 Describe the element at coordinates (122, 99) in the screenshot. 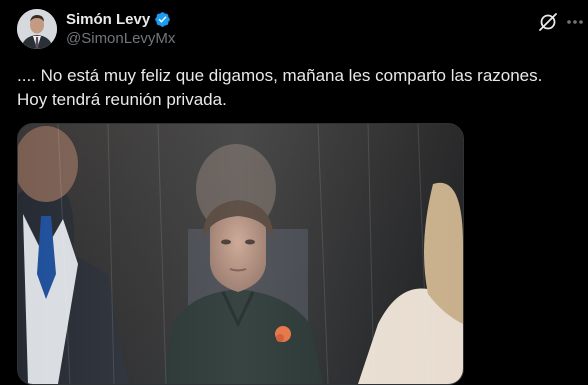

I see `post-text-line-2: Hoy tendrá reunión privada.` at that location.